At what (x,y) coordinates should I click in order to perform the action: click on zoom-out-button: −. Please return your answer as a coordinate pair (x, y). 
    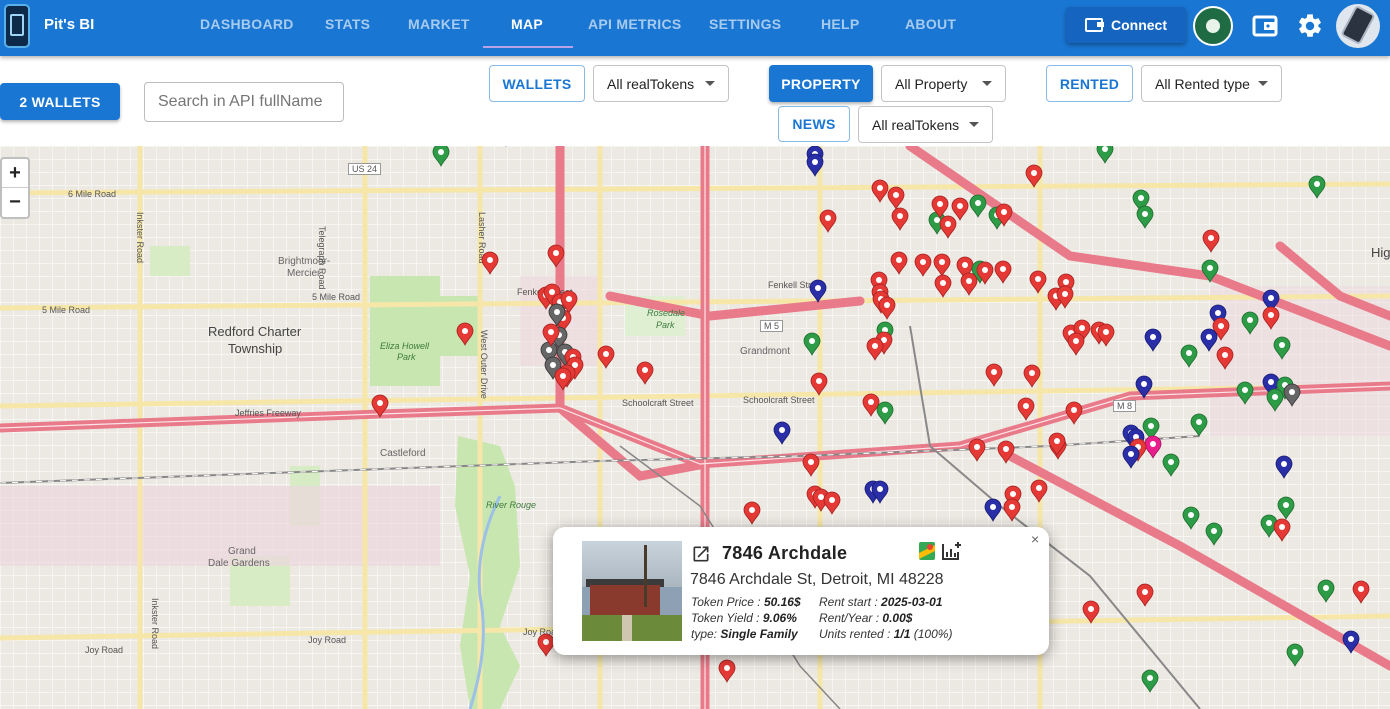
    Looking at the image, I should click on (15, 202).